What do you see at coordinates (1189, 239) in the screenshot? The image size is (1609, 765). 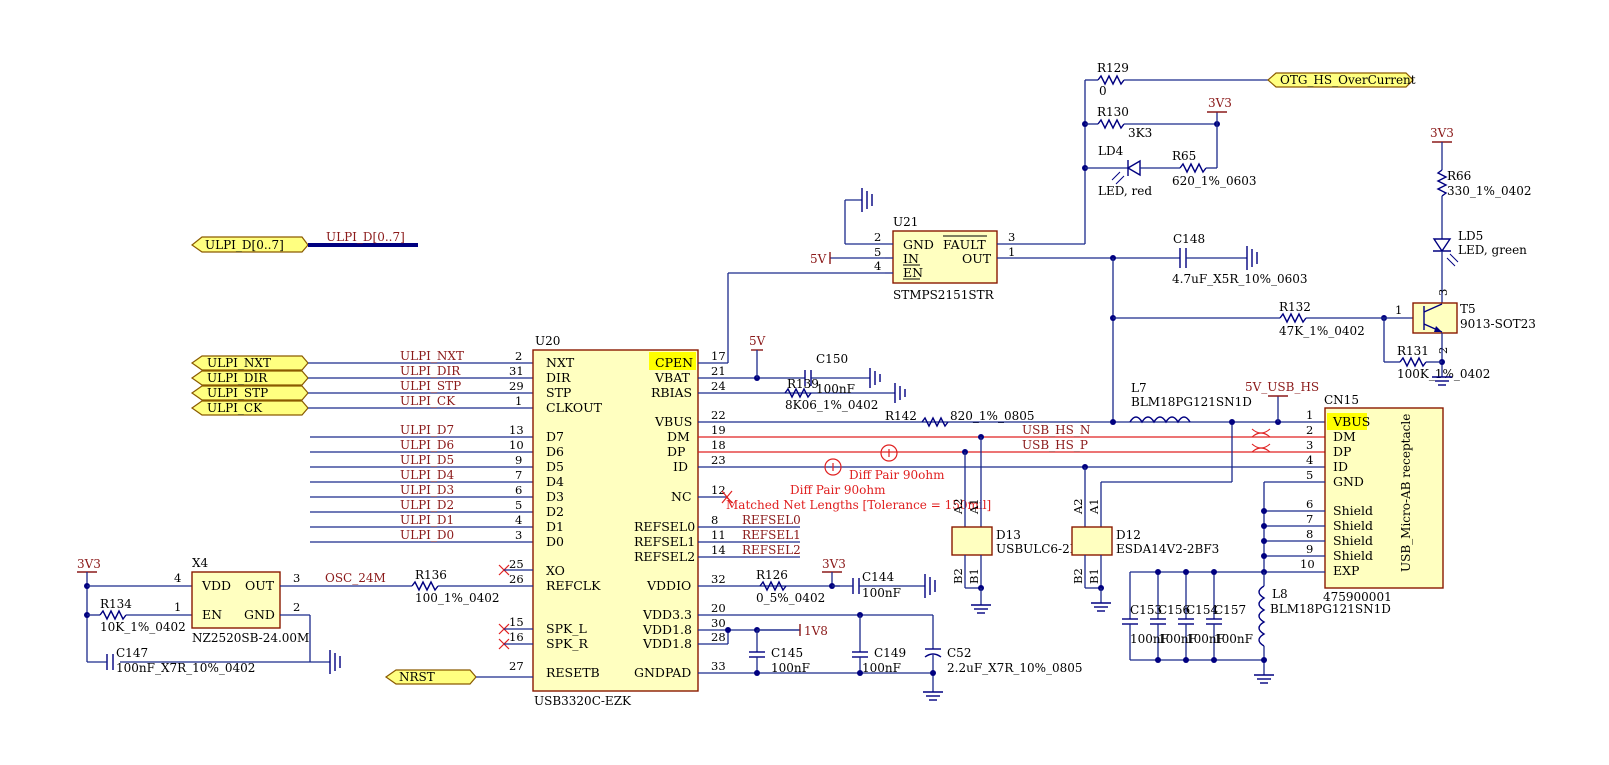 I see `svg-text: C148` at bounding box center [1189, 239].